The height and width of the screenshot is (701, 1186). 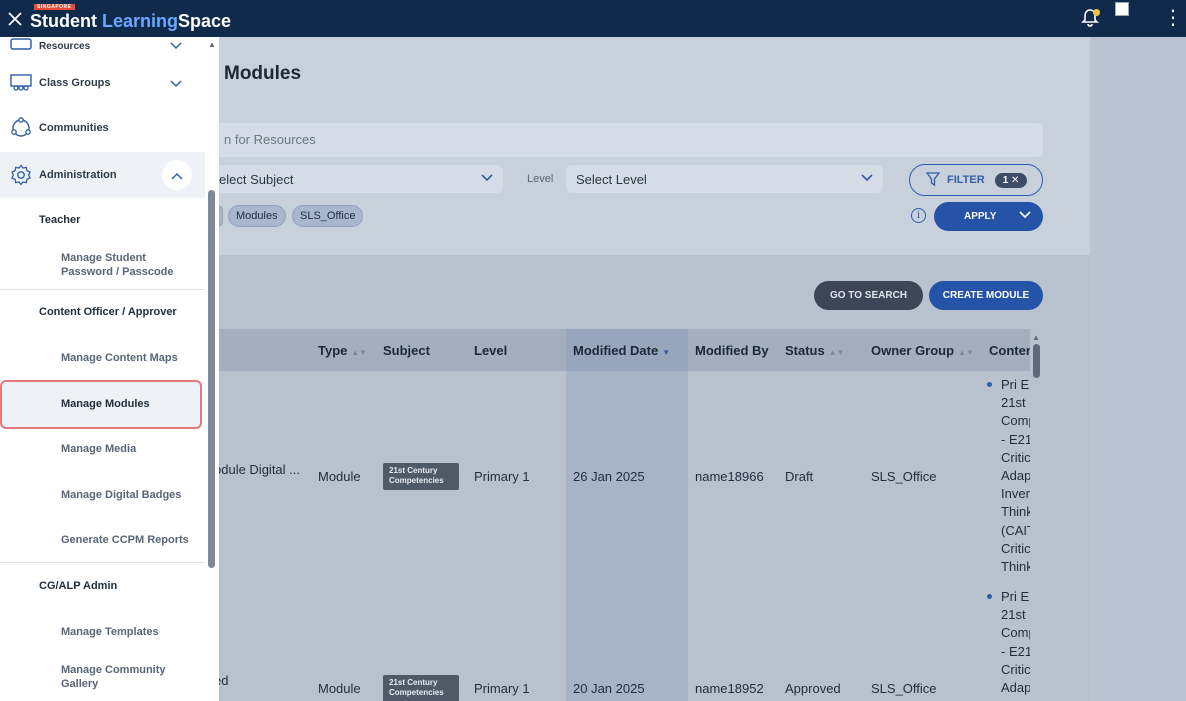 I want to click on resources-icon, so click(x=21, y=48).